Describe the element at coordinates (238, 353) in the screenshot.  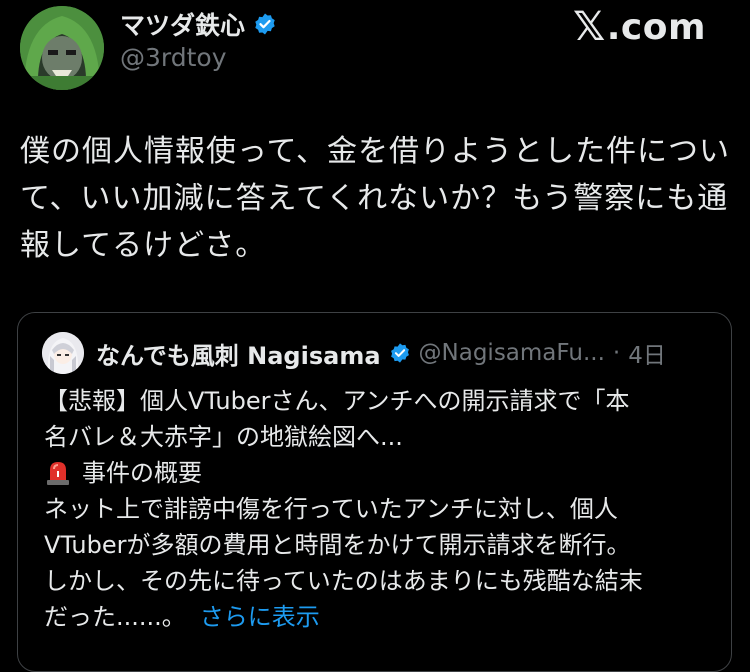
I see `quoted-author-name: なんでも風刺 Nagisama` at that location.